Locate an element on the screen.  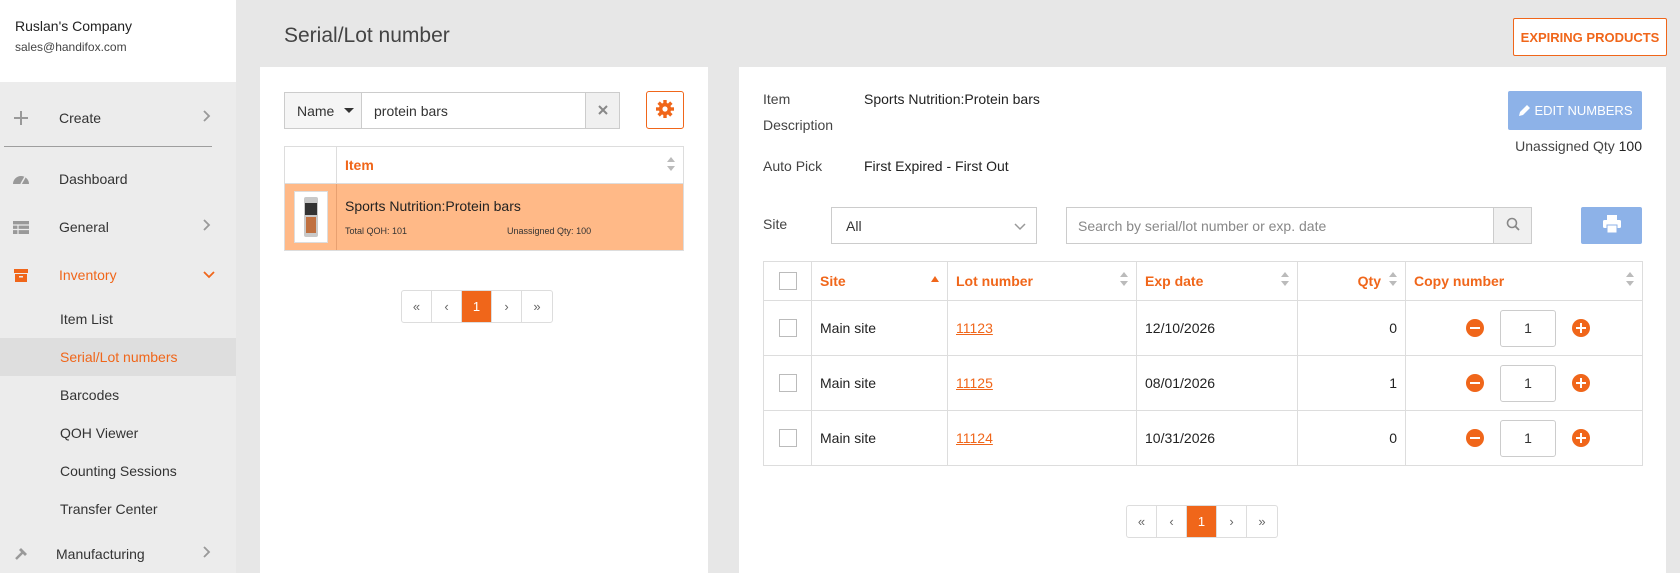
table-icon is located at coordinates (21, 227).